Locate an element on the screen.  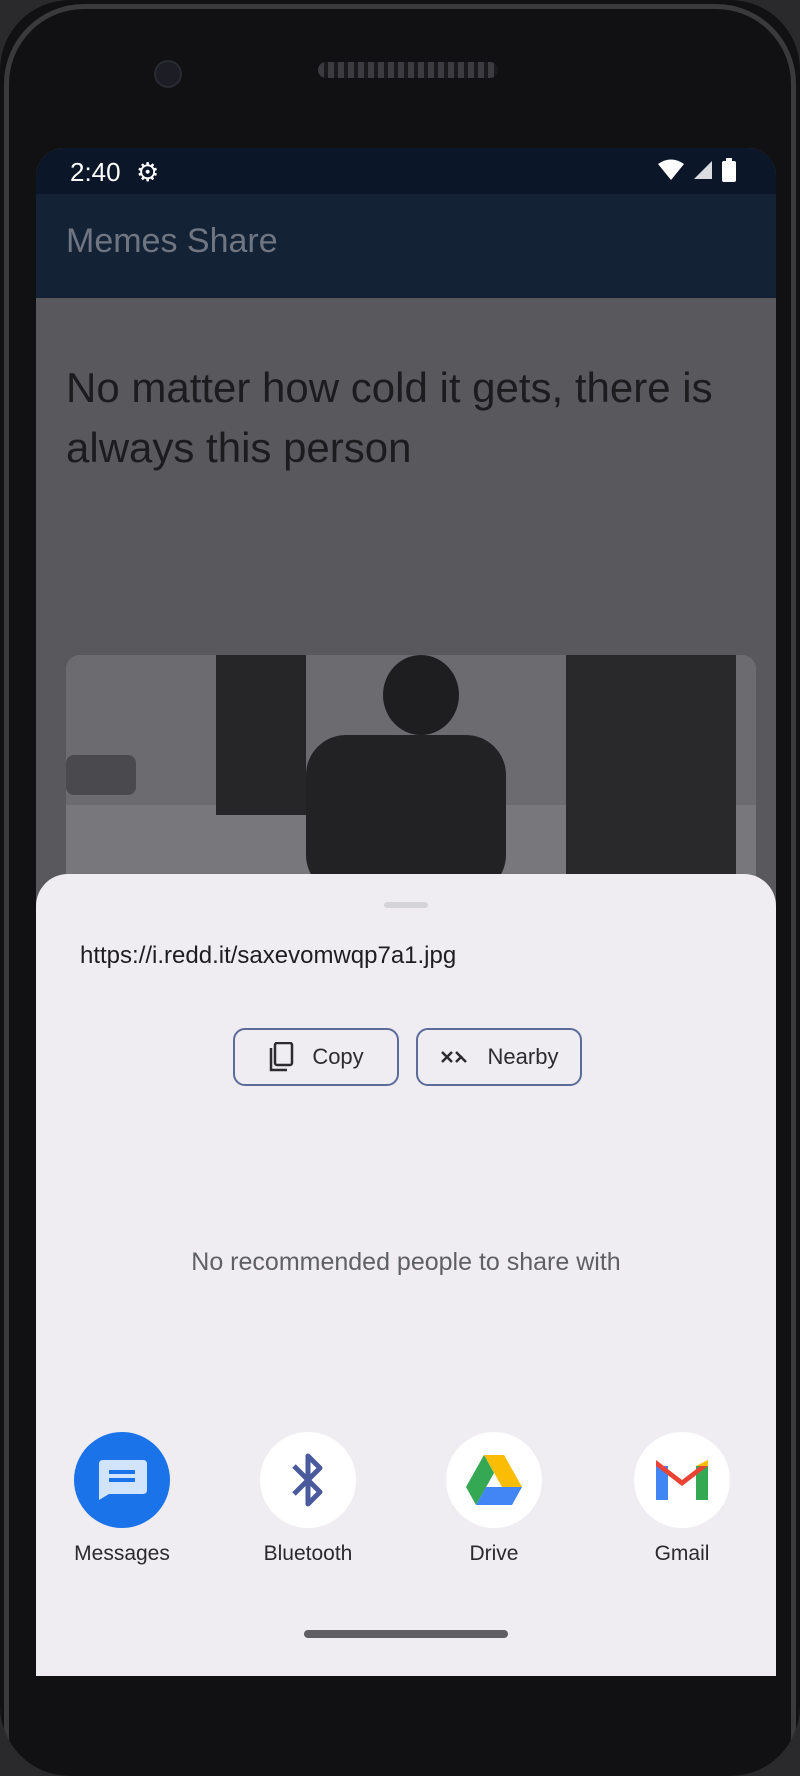
gesture-nav-handle is located at coordinates (406, 1634).